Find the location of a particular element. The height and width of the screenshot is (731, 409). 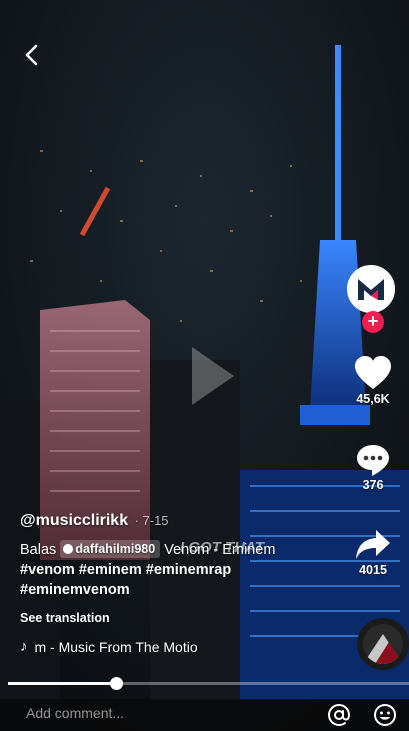

progress-bar is located at coordinates (208, 683).